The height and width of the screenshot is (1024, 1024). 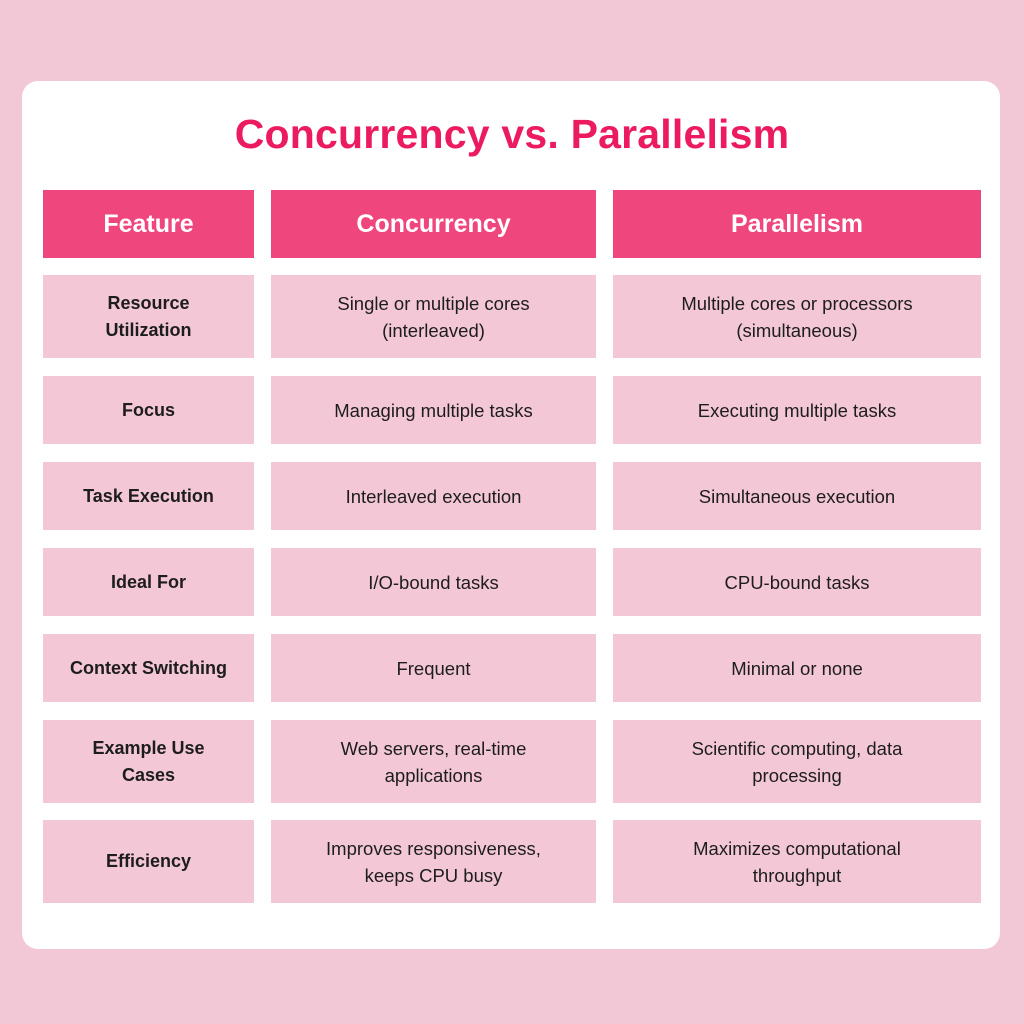 What do you see at coordinates (148, 316) in the screenshot?
I see `feature-cell: Resource Utilization` at bounding box center [148, 316].